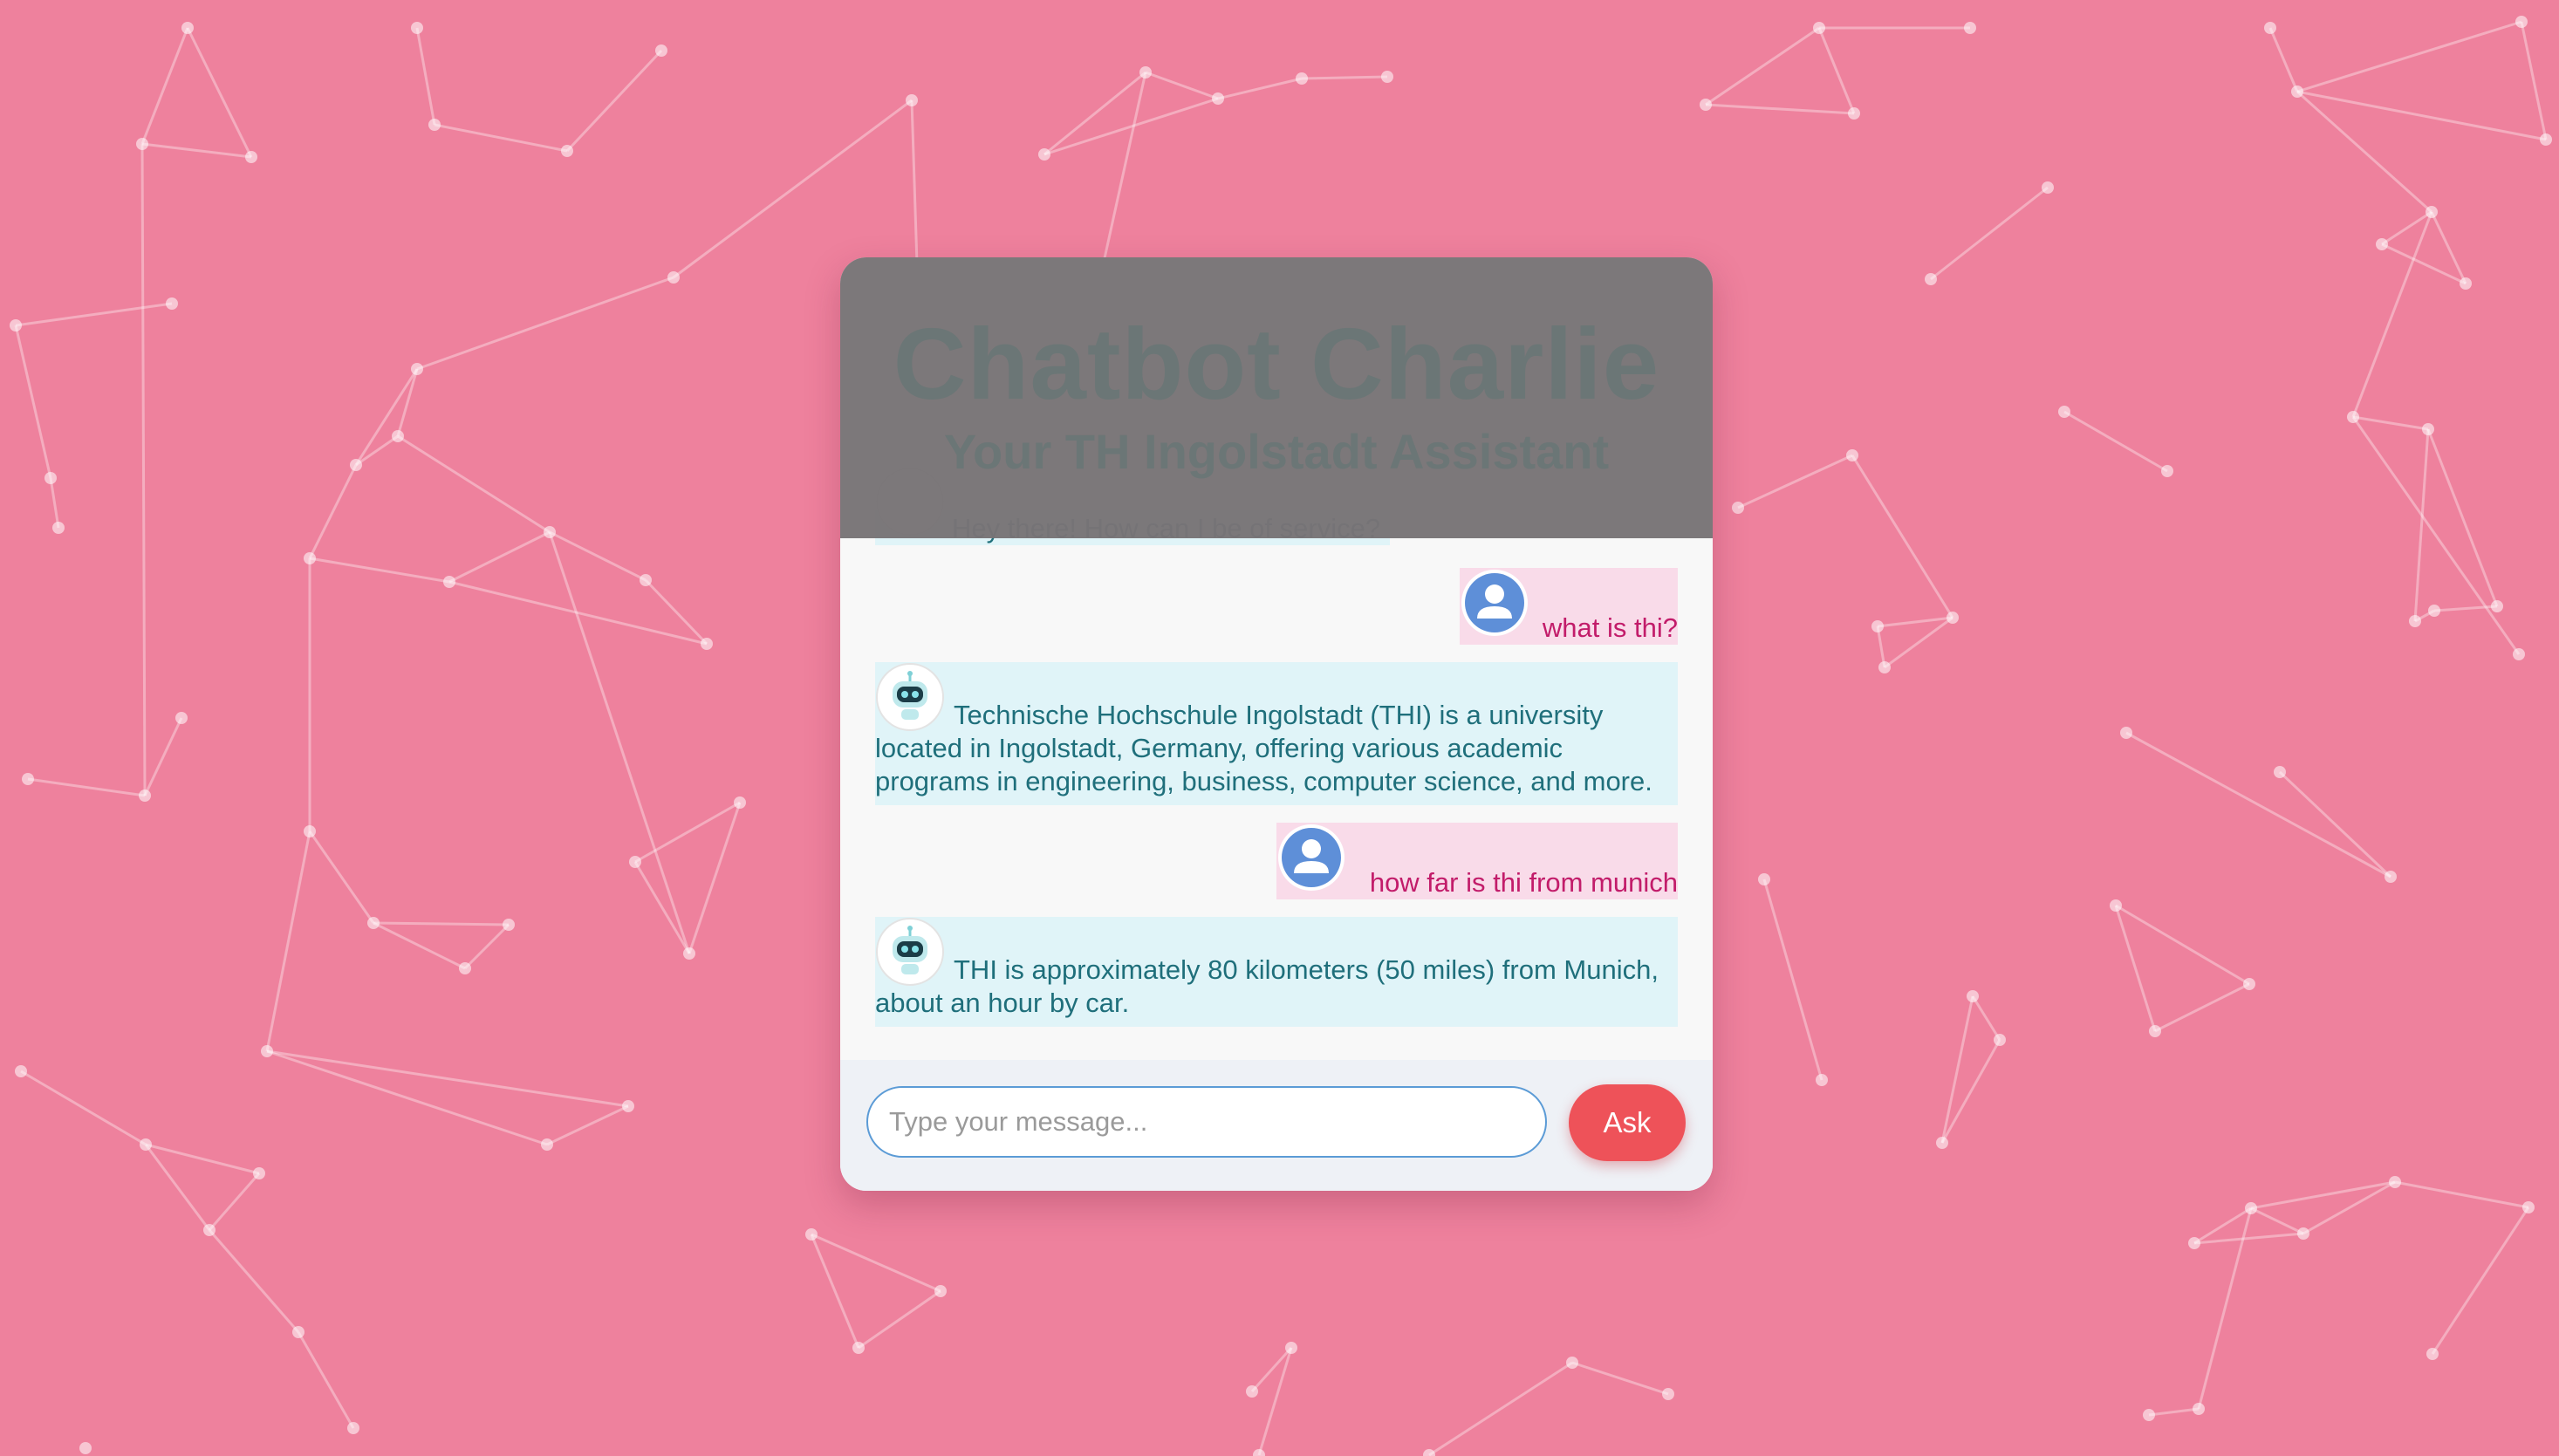  I want to click on chat-input-bar: Ask, so click(1277, 1125).